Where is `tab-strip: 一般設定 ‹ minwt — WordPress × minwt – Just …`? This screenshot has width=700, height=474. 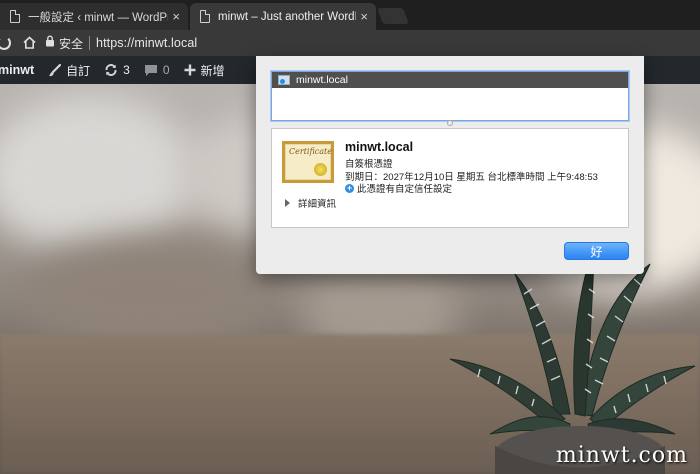 tab-strip: 一般設定 ‹ minwt — WordPress × minwt – Just … is located at coordinates (350, 15).